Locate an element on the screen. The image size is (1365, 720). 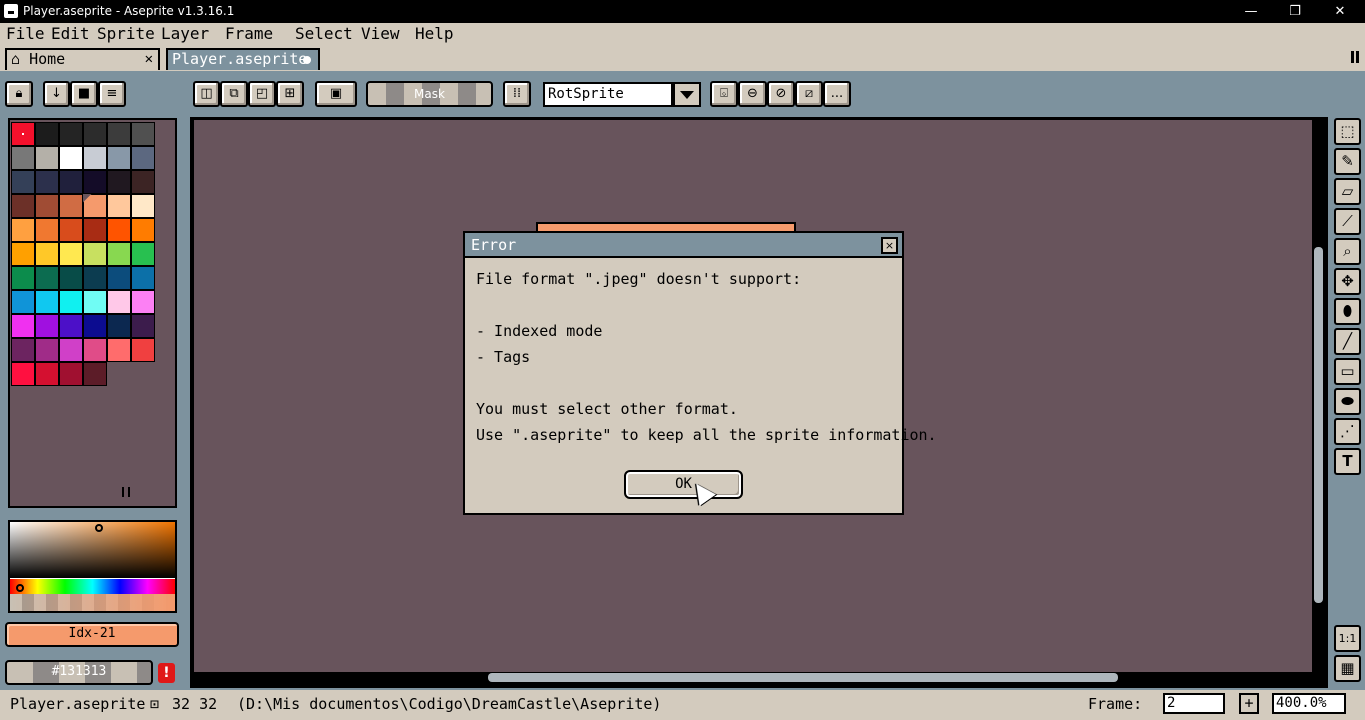
saturation-value-box is located at coordinates (92, 550).